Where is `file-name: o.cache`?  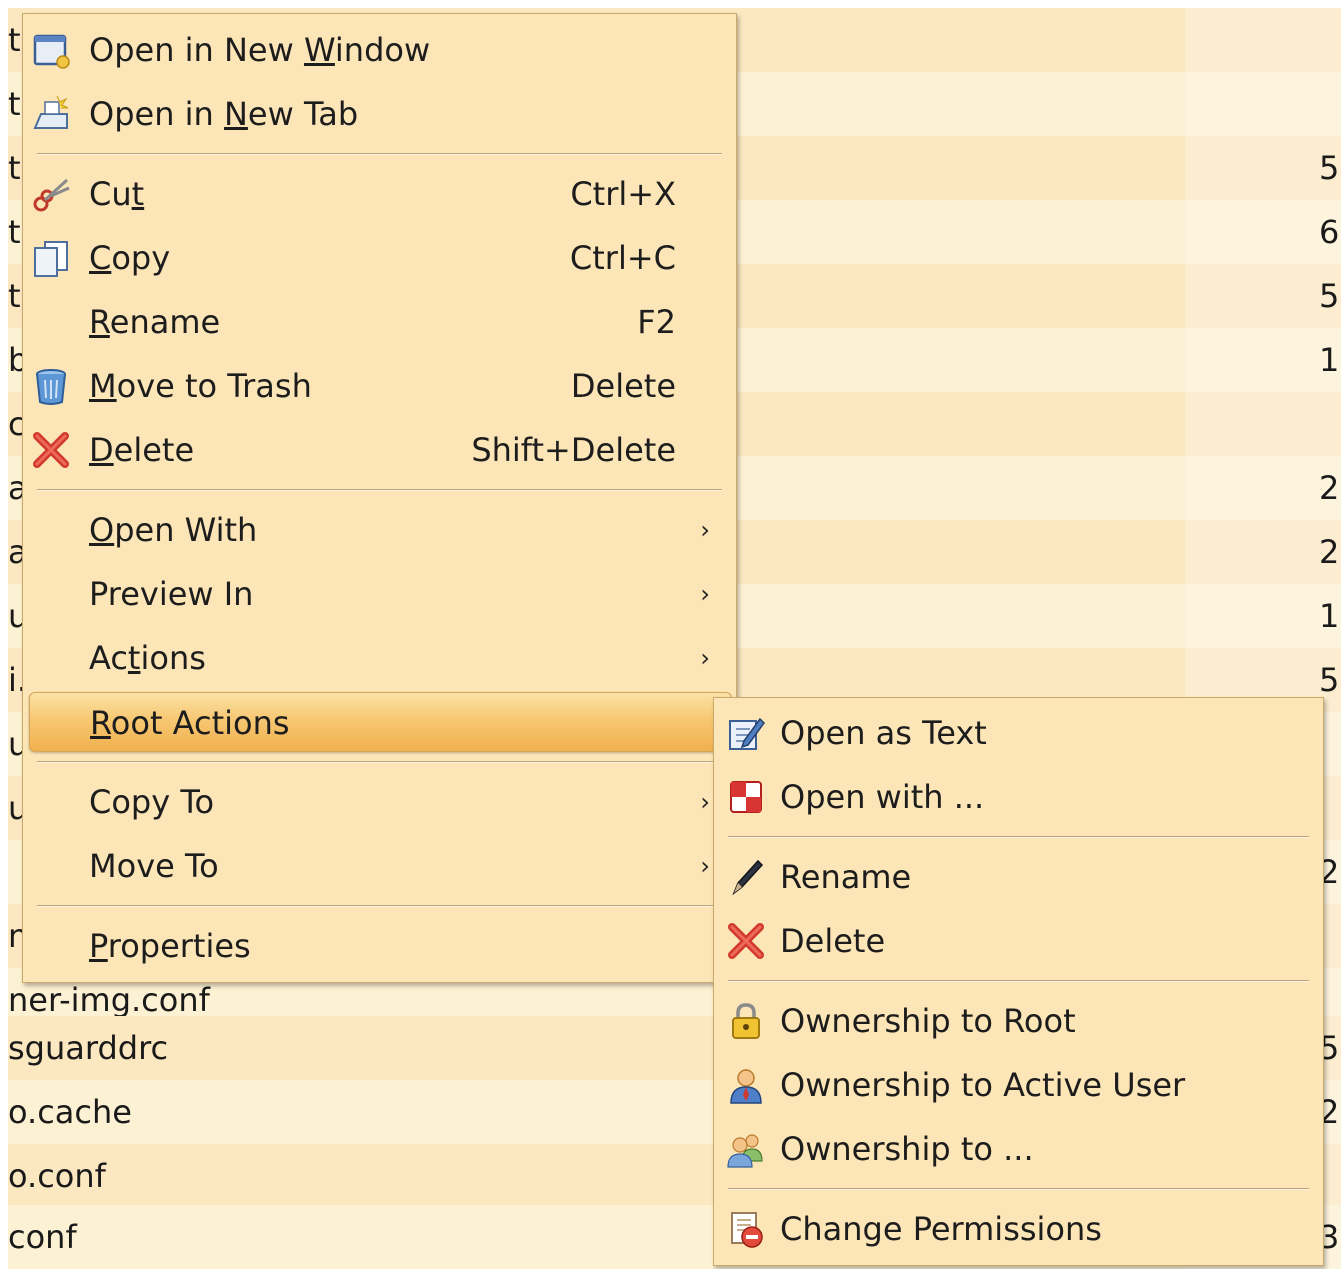 file-name: o.cache is located at coordinates (70, 1112).